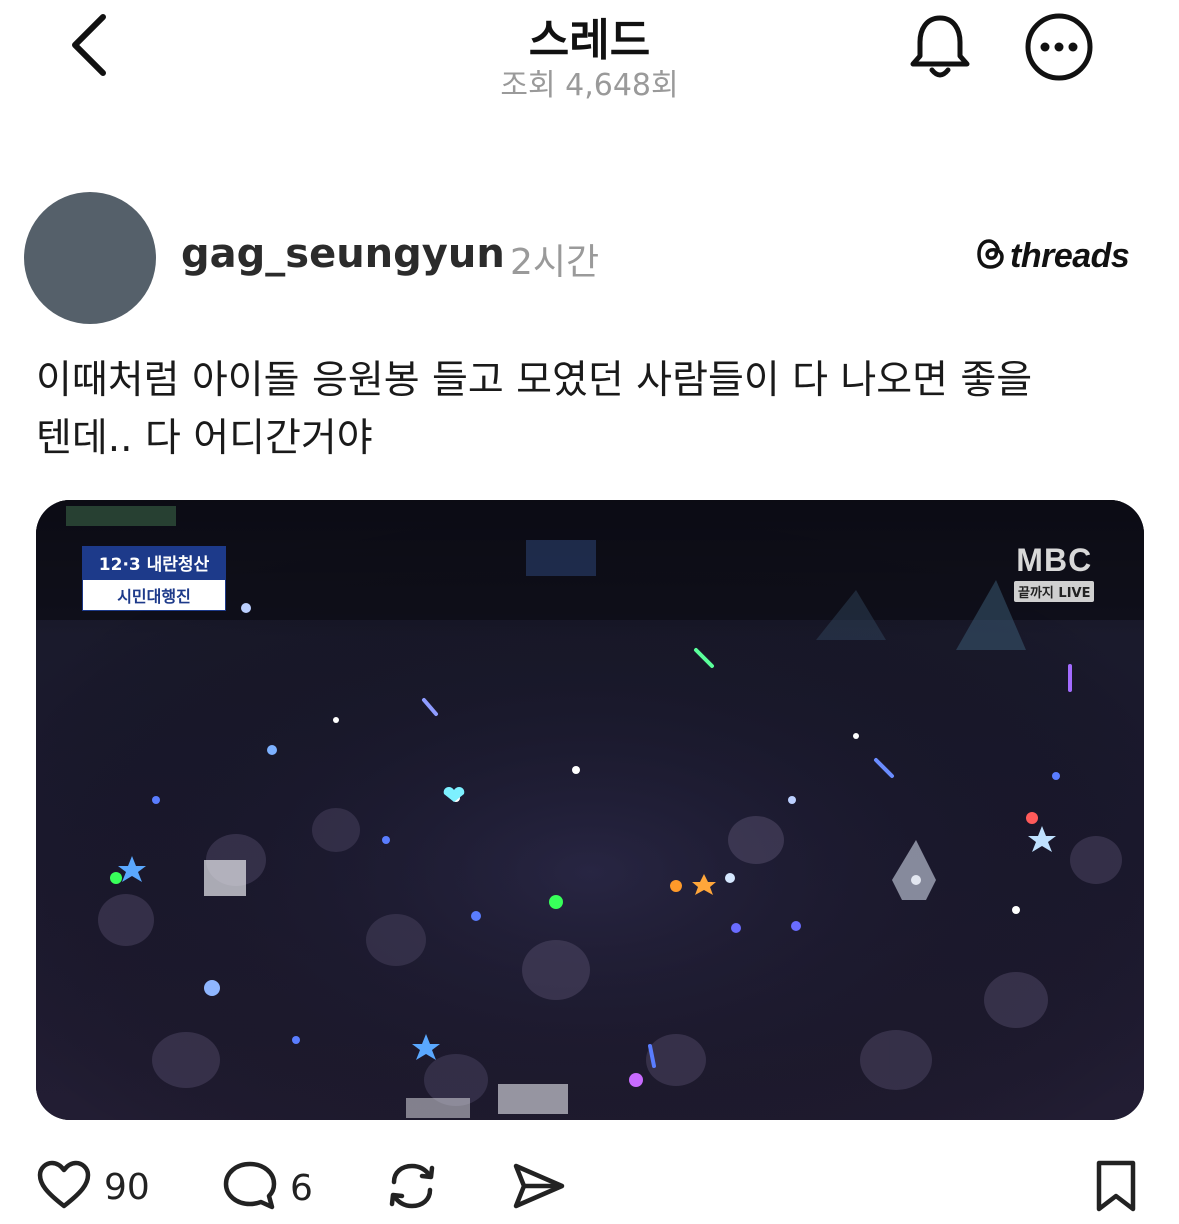 Image resolution: width=1179 pixels, height=1224 pixels. I want to click on comment-count: 6, so click(301, 1188).